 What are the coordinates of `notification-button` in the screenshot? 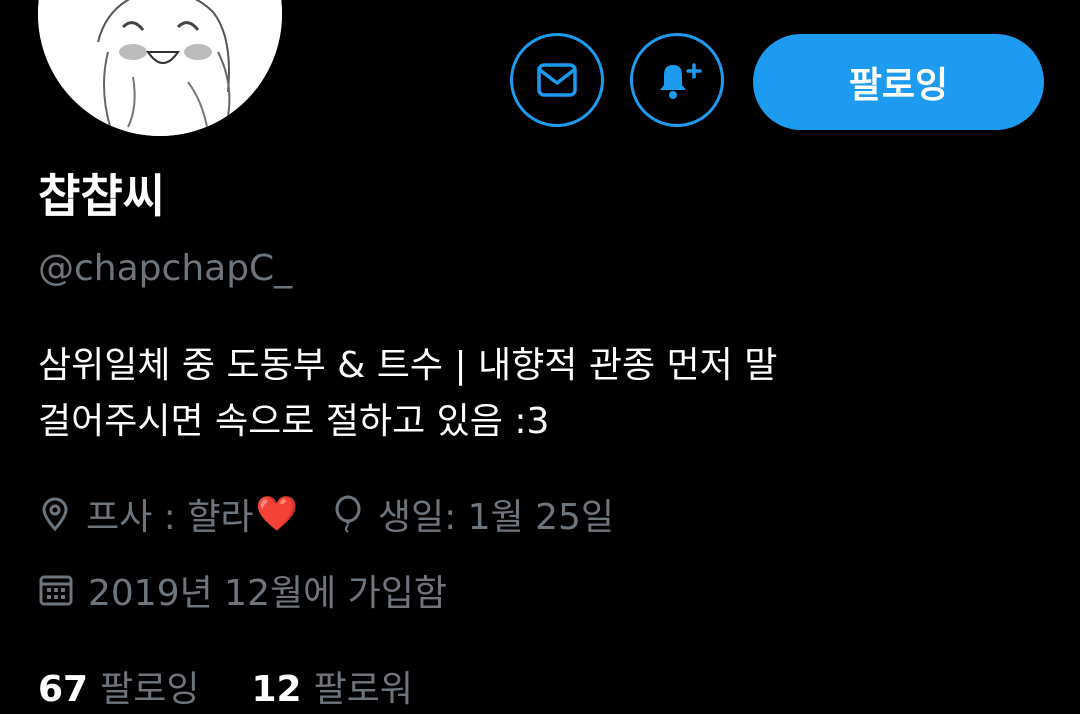 It's located at (677, 80).